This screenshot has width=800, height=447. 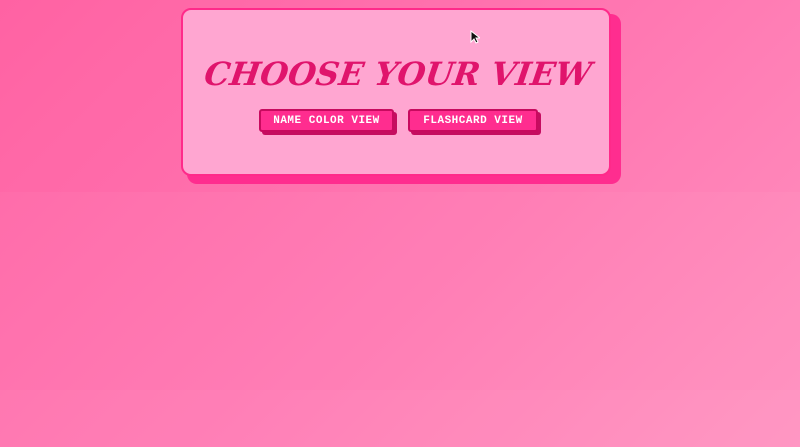 I want to click on background-band-bottom, so click(x=400, y=418).